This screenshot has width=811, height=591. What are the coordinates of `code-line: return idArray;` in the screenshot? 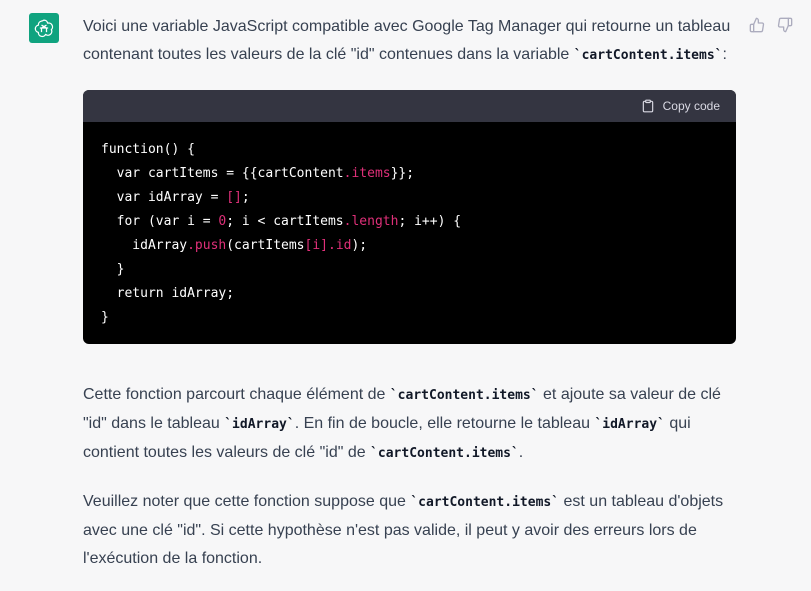 It's located at (167, 293).